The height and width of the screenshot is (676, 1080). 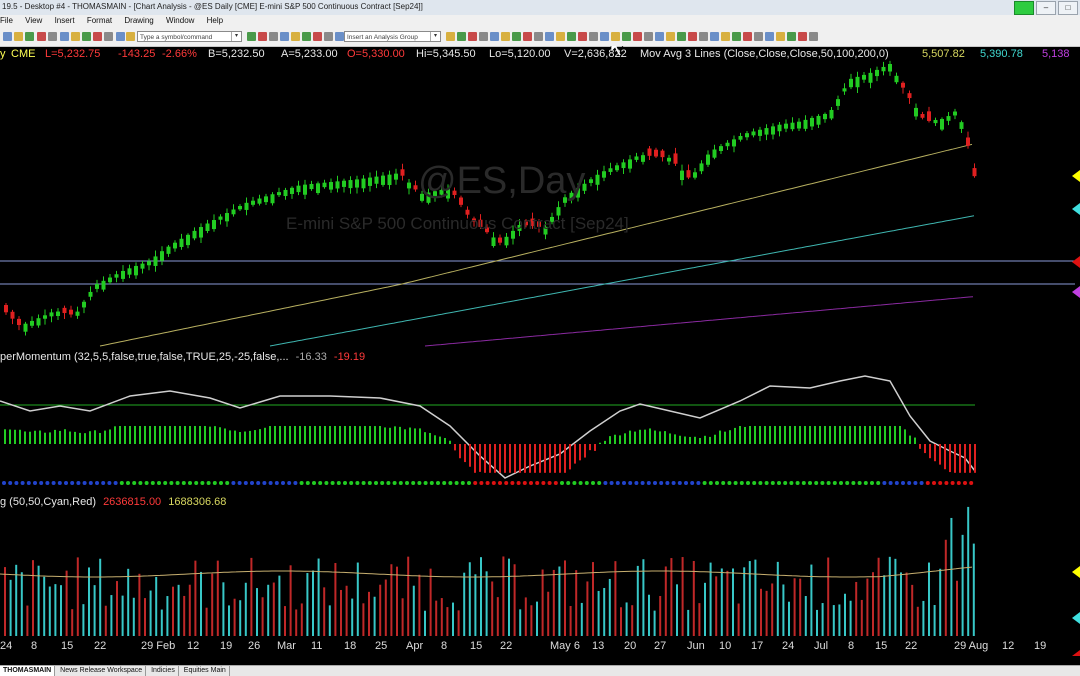 What do you see at coordinates (99, 20) in the screenshot?
I see `menu-format: Format` at bounding box center [99, 20].